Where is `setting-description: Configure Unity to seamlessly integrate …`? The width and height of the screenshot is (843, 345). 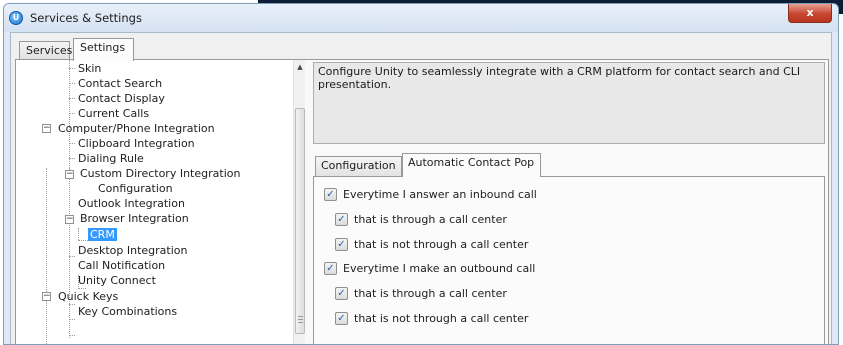
setting-description: Configure Unity to seamlessly integrate … is located at coordinates (569, 103).